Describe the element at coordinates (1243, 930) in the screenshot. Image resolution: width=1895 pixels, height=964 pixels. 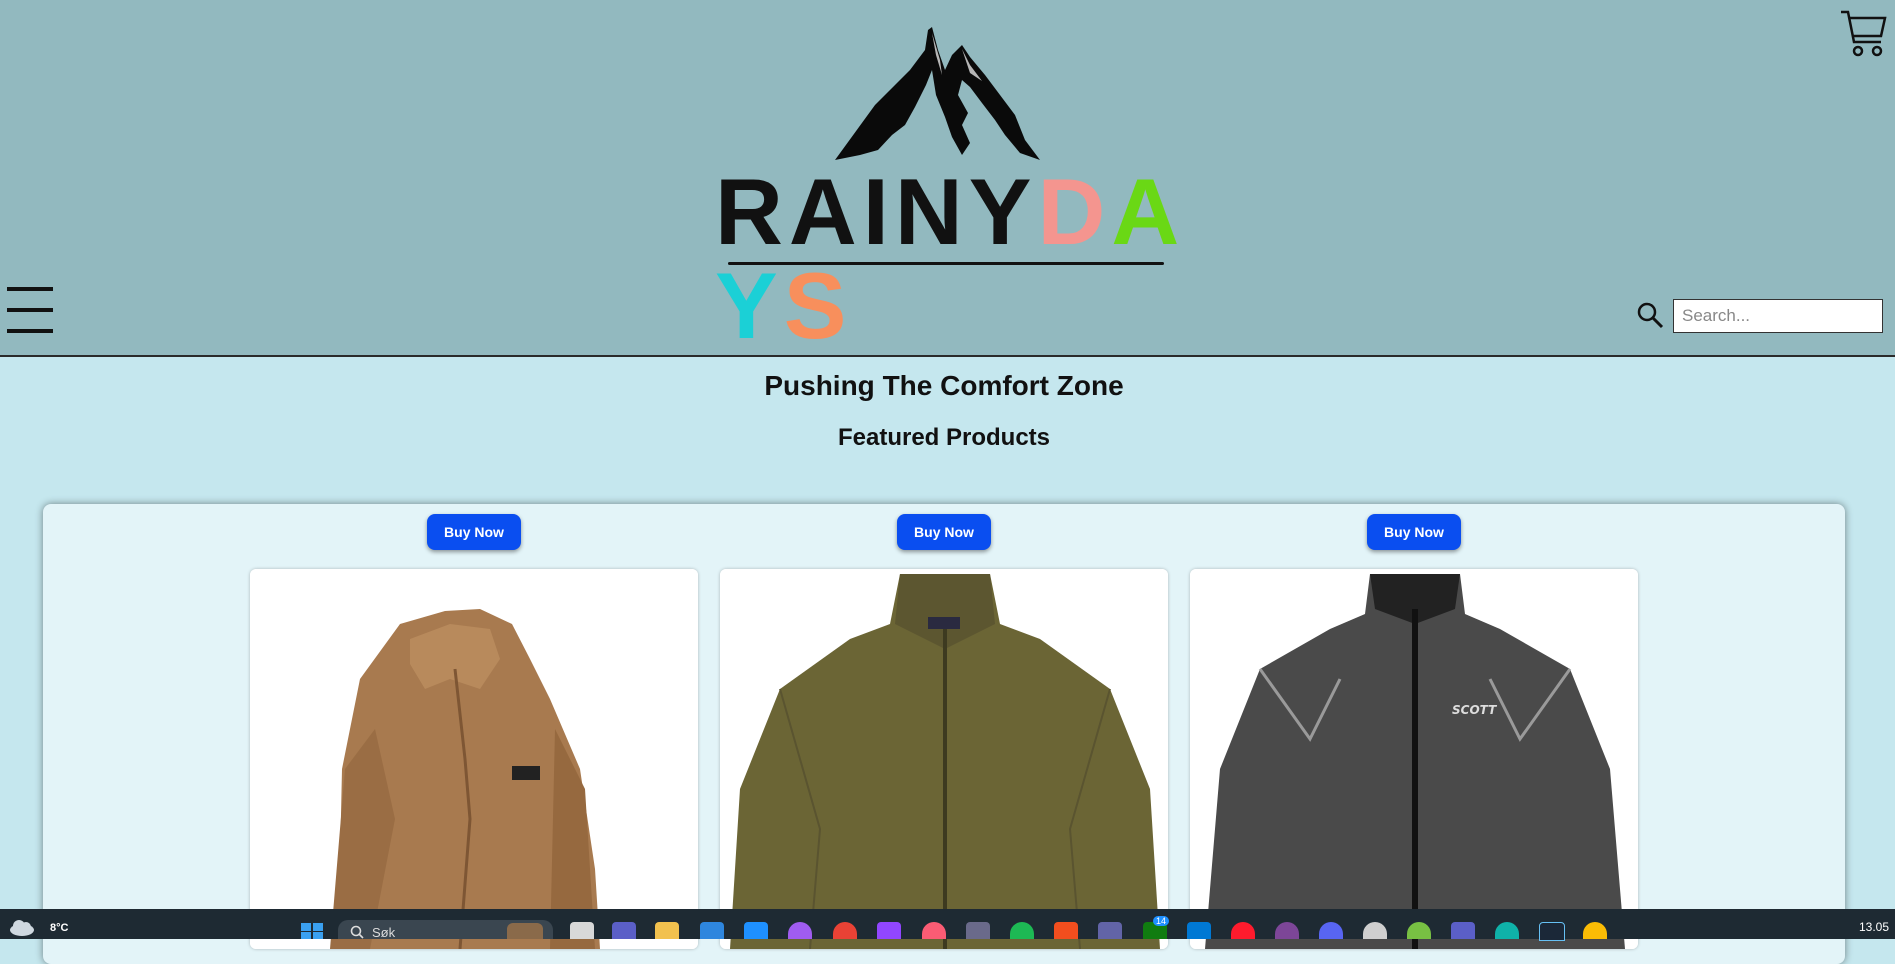
I see `opera-icon` at that location.